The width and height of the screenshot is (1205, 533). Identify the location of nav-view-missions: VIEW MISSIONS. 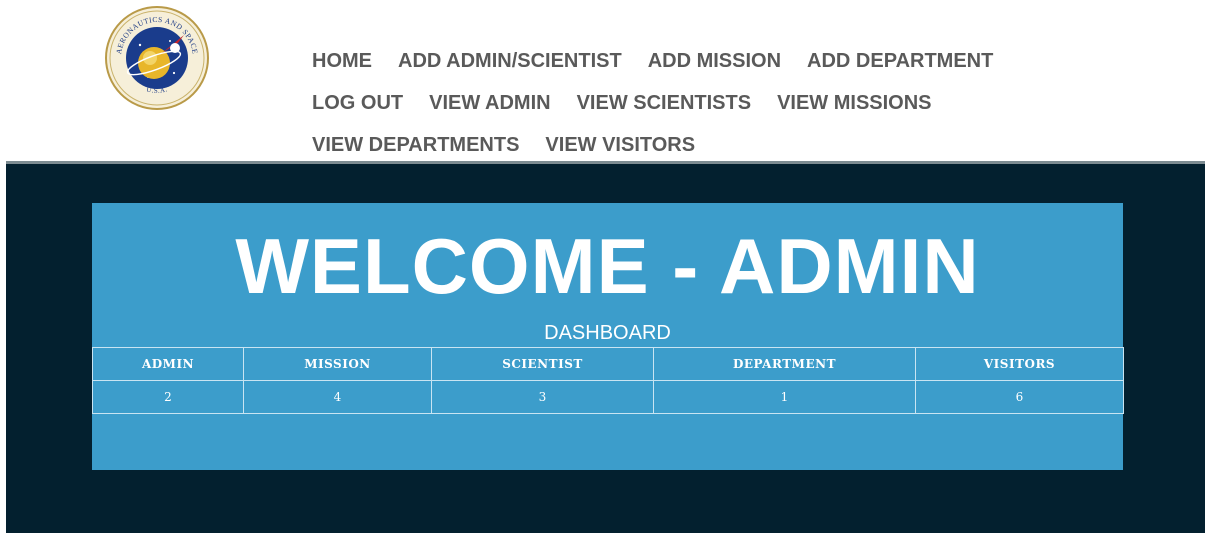
(854, 103).